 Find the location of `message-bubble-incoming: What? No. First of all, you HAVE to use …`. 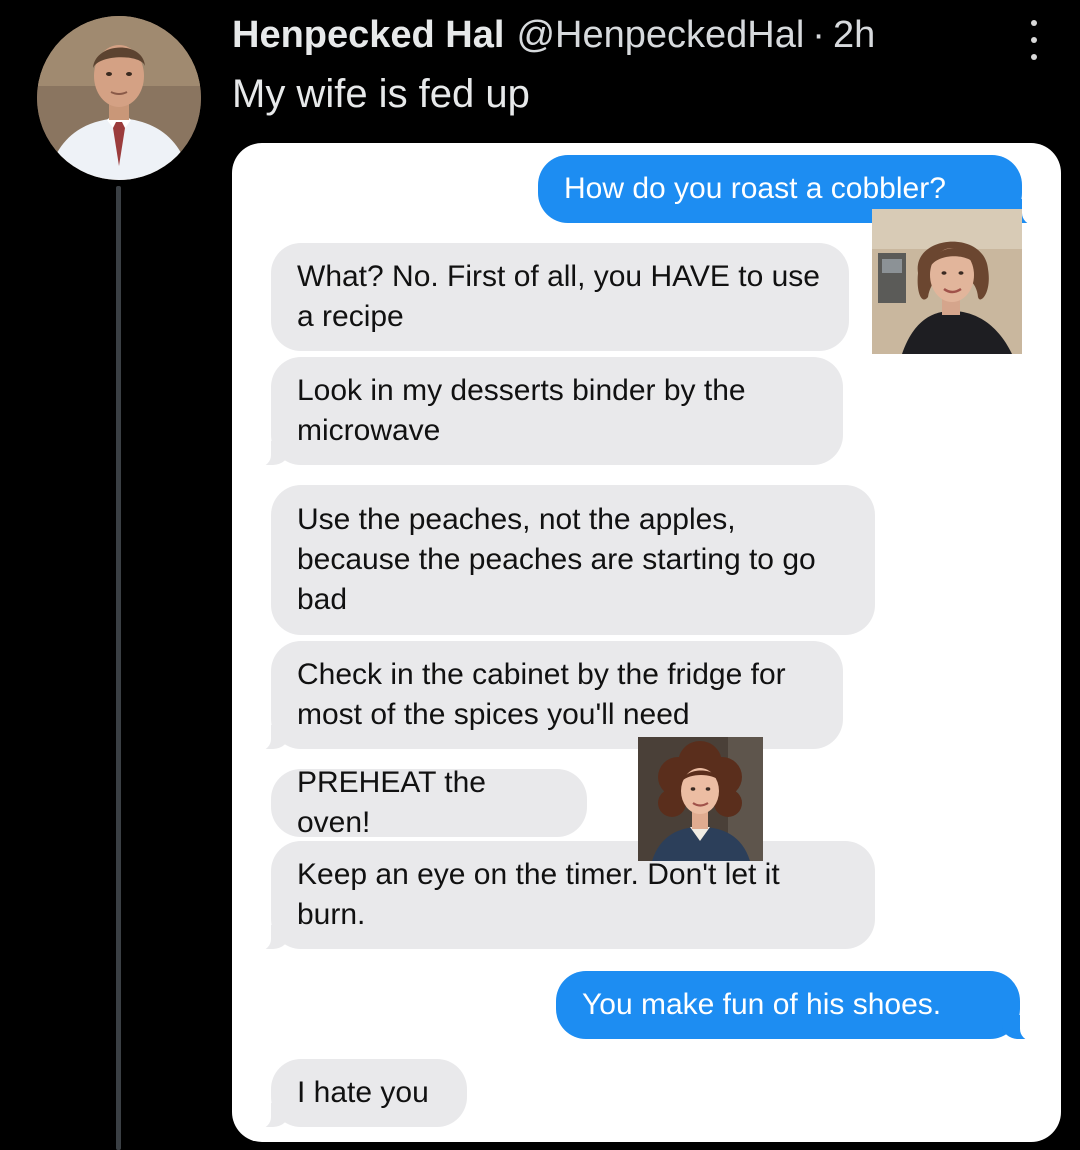

message-bubble-incoming: What? No. First of all, you HAVE to use … is located at coordinates (560, 297).